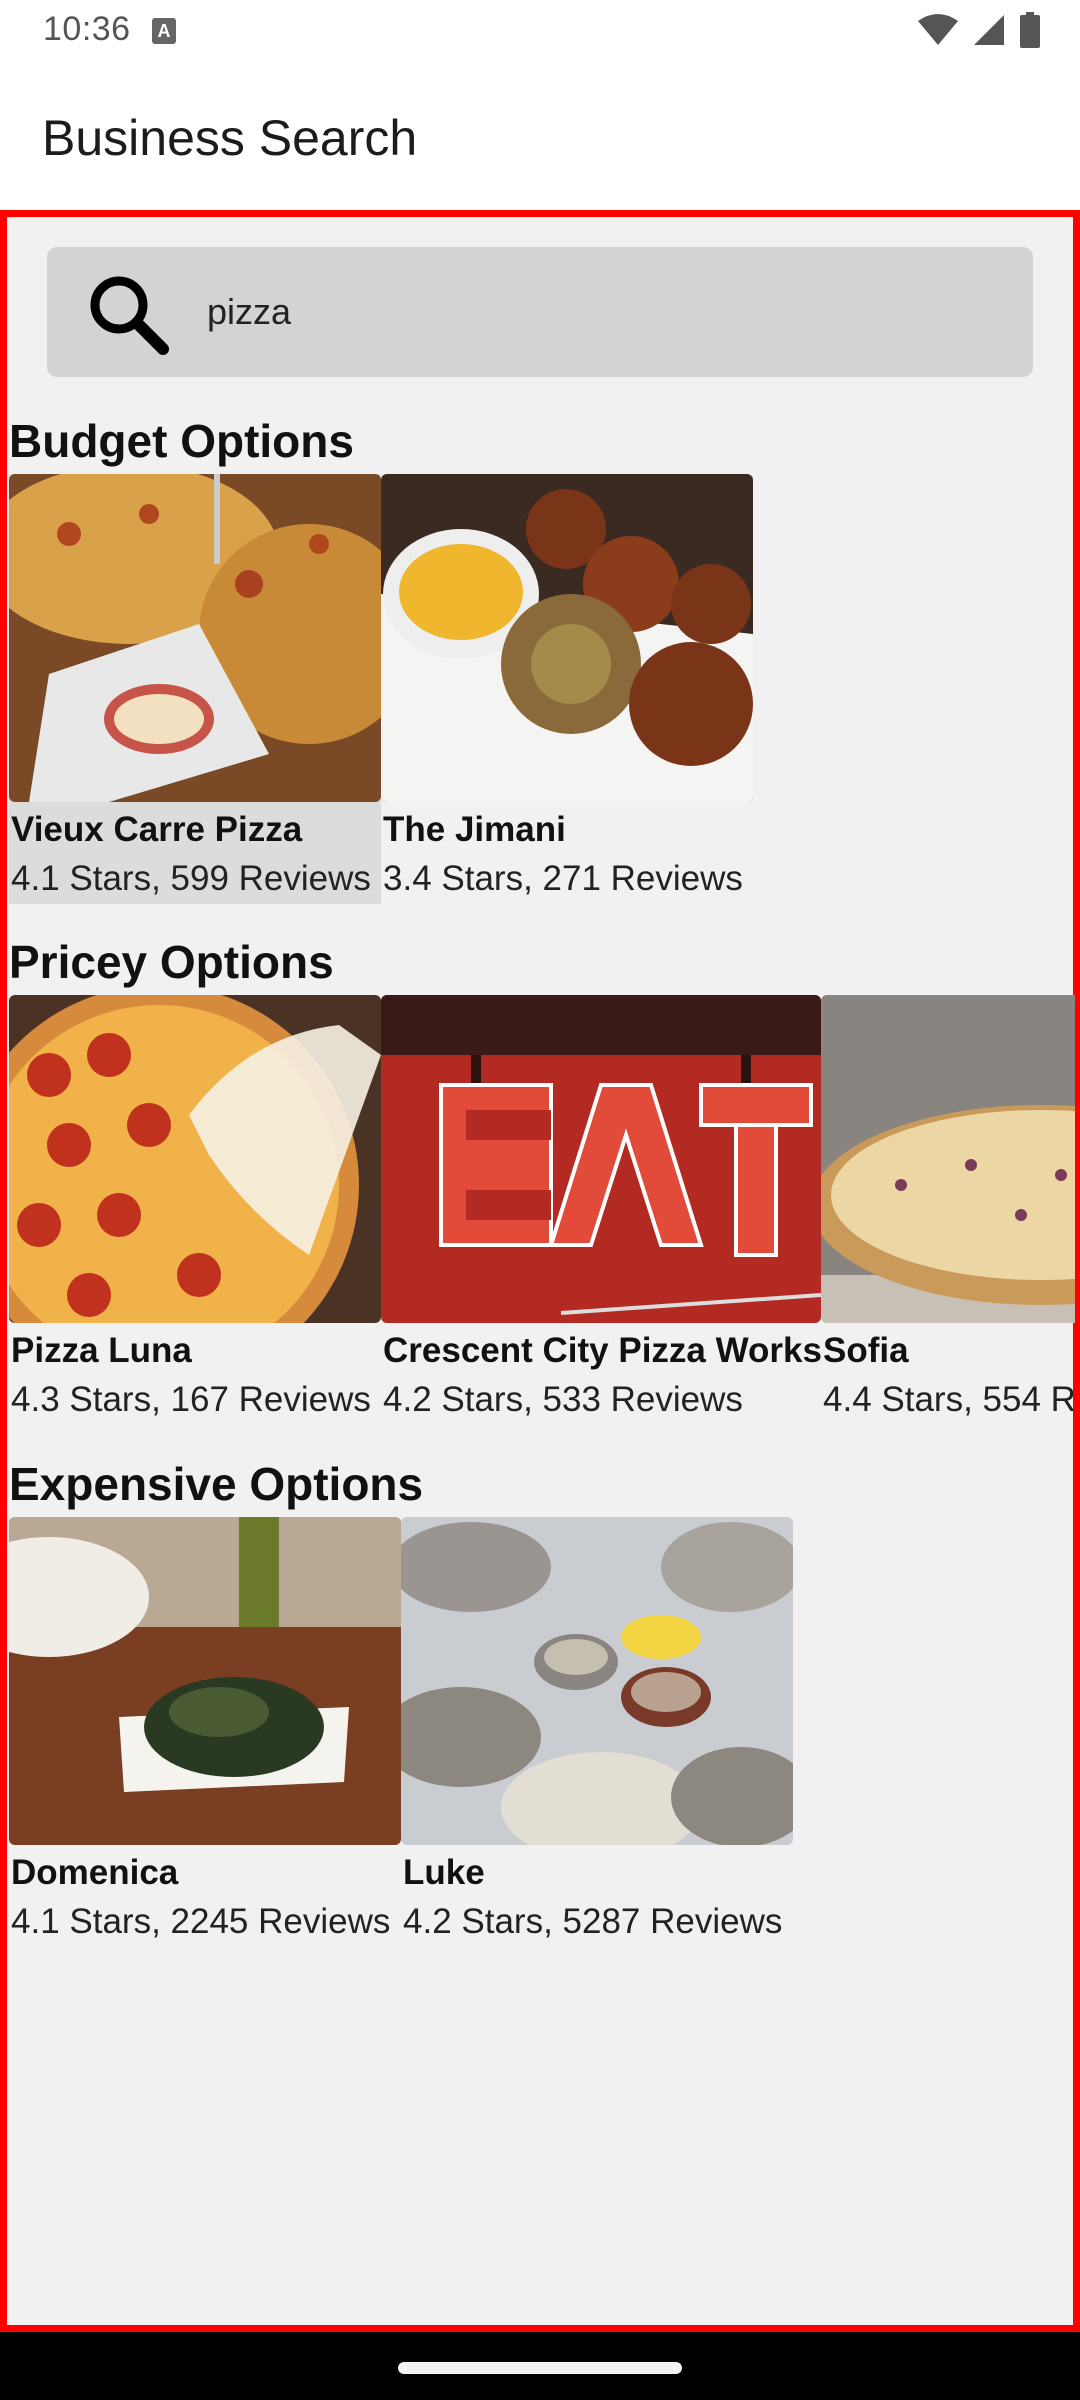 Image resolution: width=1080 pixels, height=2400 pixels. What do you see at coordinates (171, 962) in the screenshot?
I see `section-title-pricey: Pricey Options` at bounding box center [171, 962].